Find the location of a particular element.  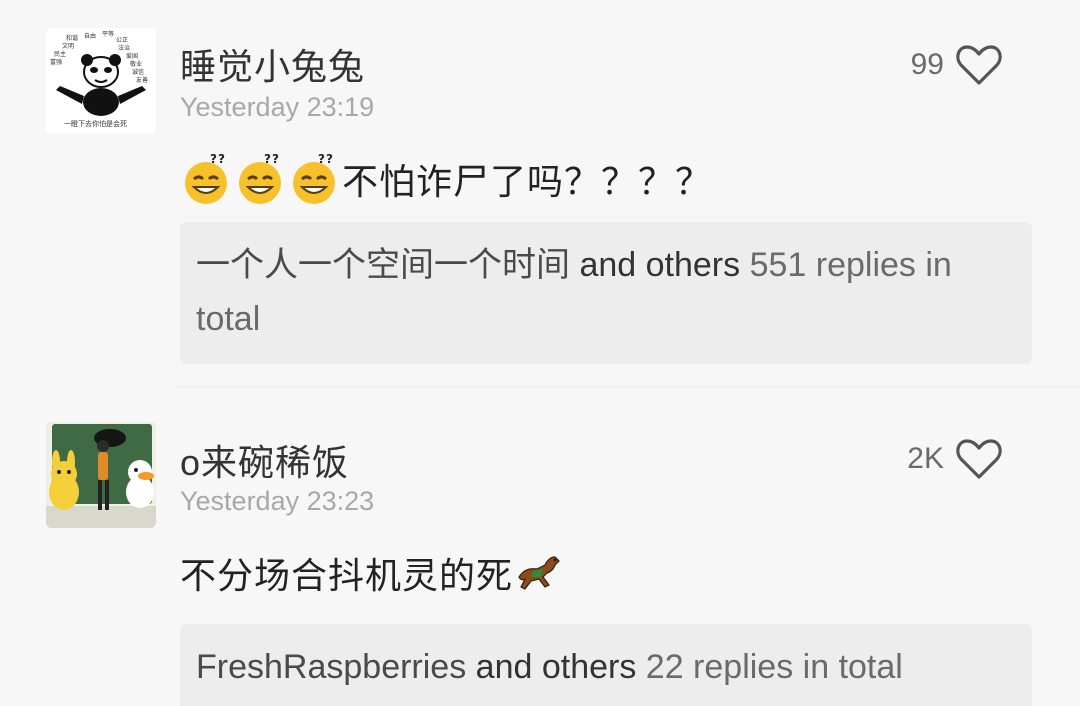

avatar-word: 爱国 is located at coordinates (132, 56).